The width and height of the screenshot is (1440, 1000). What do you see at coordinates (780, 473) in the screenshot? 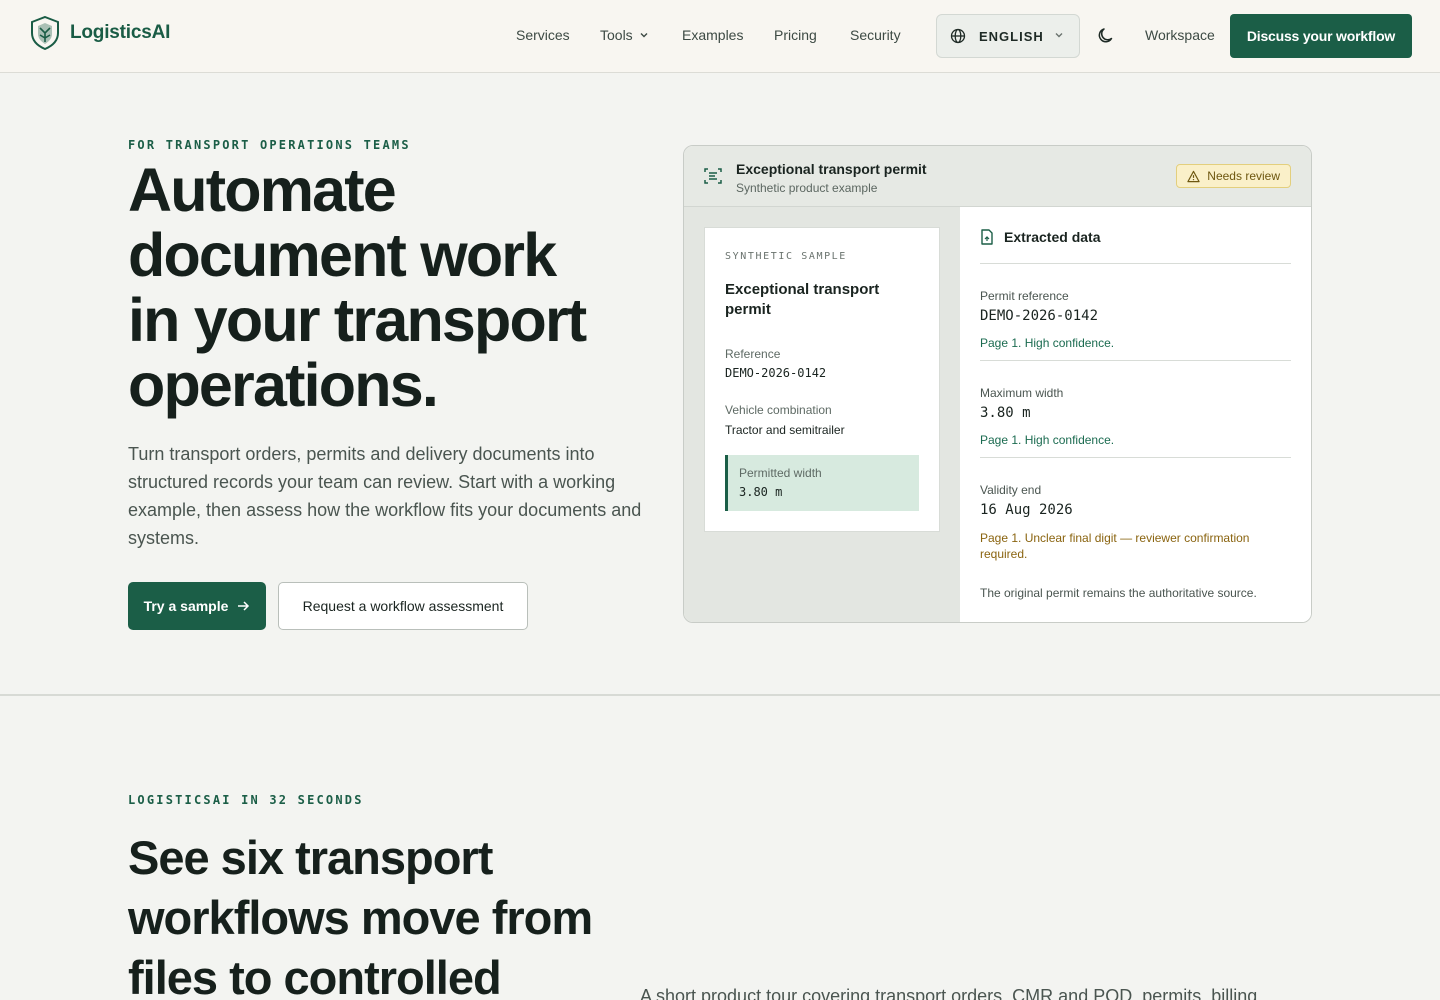
I see `width-label: Permitted width` at bounding box center [780, 473].